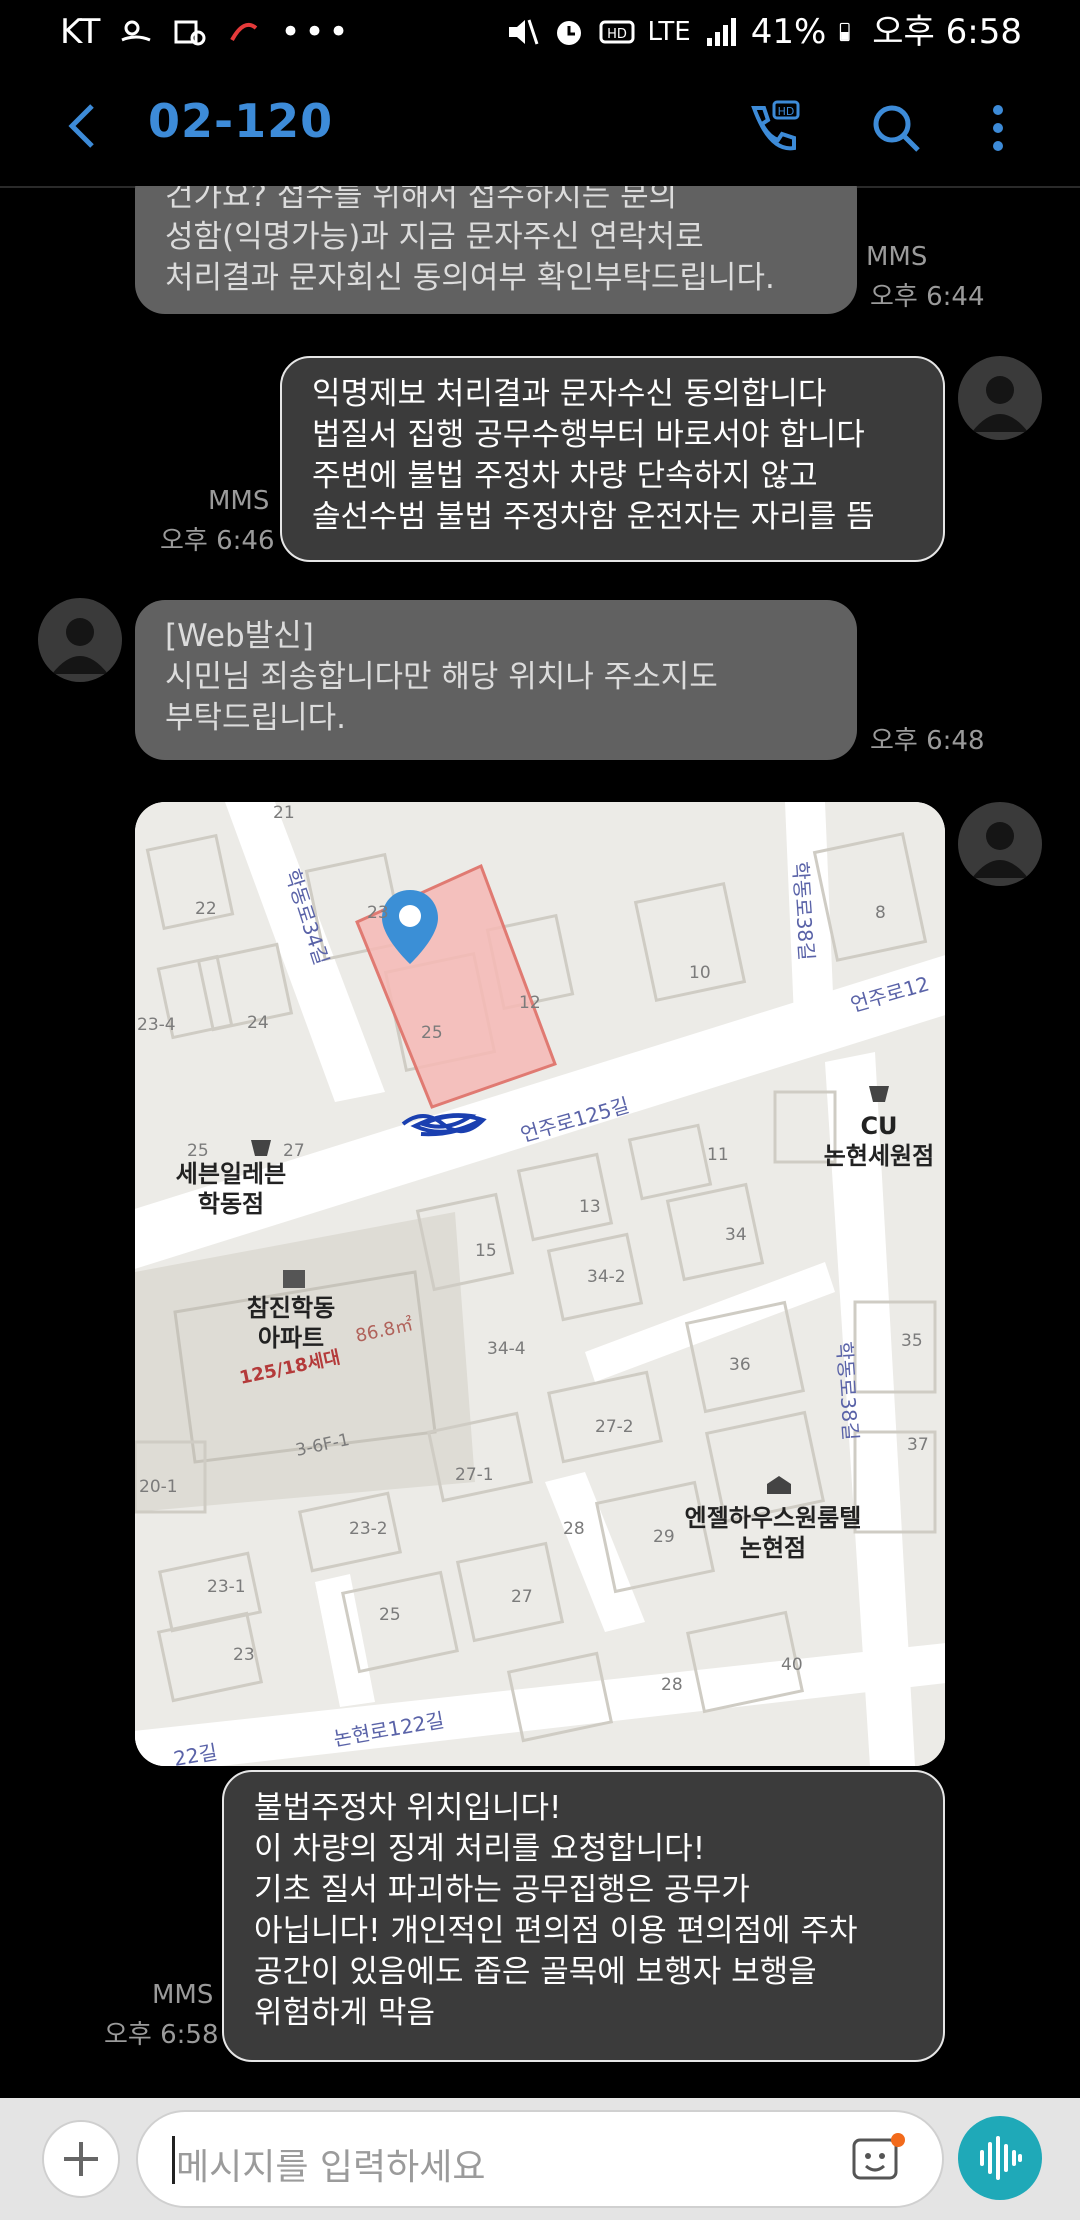 The height and width of the screenshot is (2220, 1080). What do you see at coordinates (912, 1341) in the screenshot?
I see `map-lot-label: 35` at bounding box center [912, 1341].